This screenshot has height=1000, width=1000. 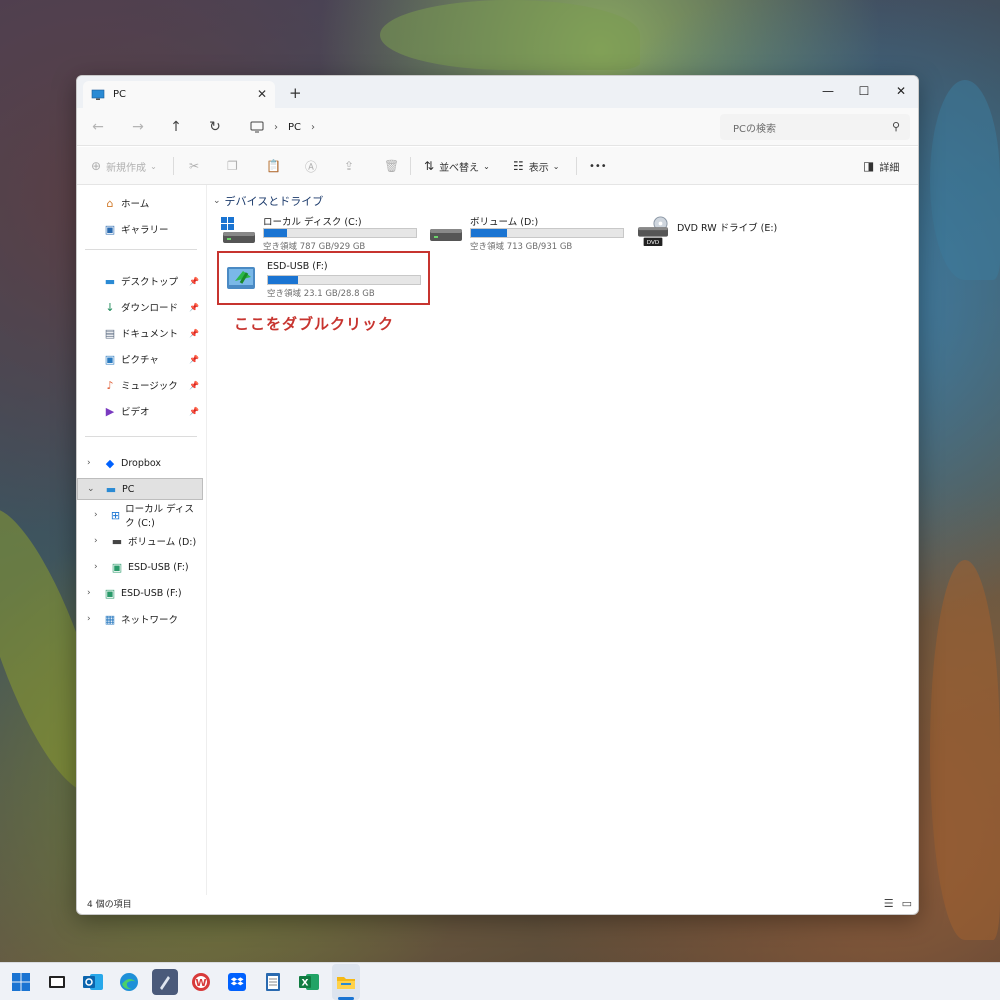 What do you see at coordinates (828, 91) in the screenshot?
I see `minimize-button: —` at bounding box center [828, 91].